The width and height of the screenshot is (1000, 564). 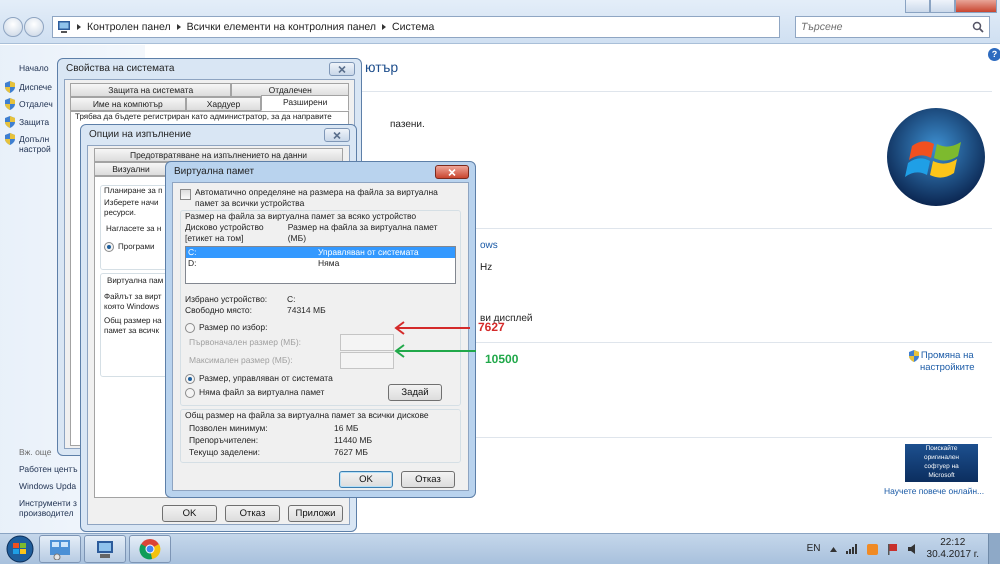 I want to click on sidebar-link: Отдалеч, so click(x=36, y=104).